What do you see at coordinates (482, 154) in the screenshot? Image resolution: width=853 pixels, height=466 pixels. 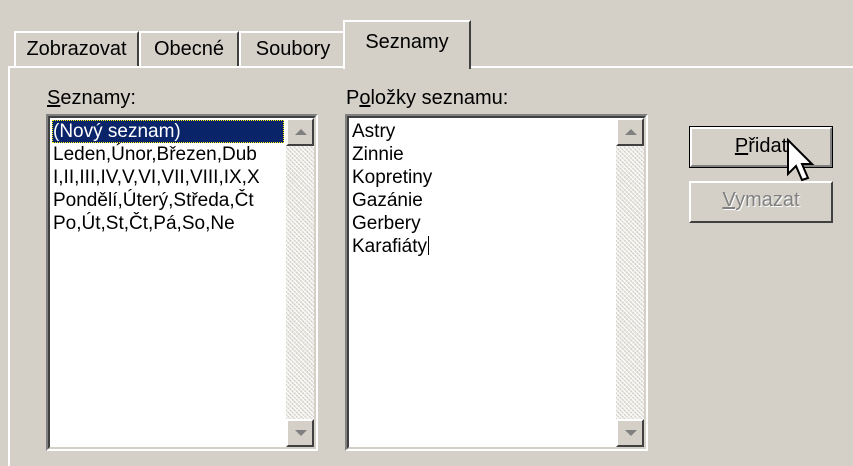 I see `entry-line: Zinnie` at bounding box center [482, 154].